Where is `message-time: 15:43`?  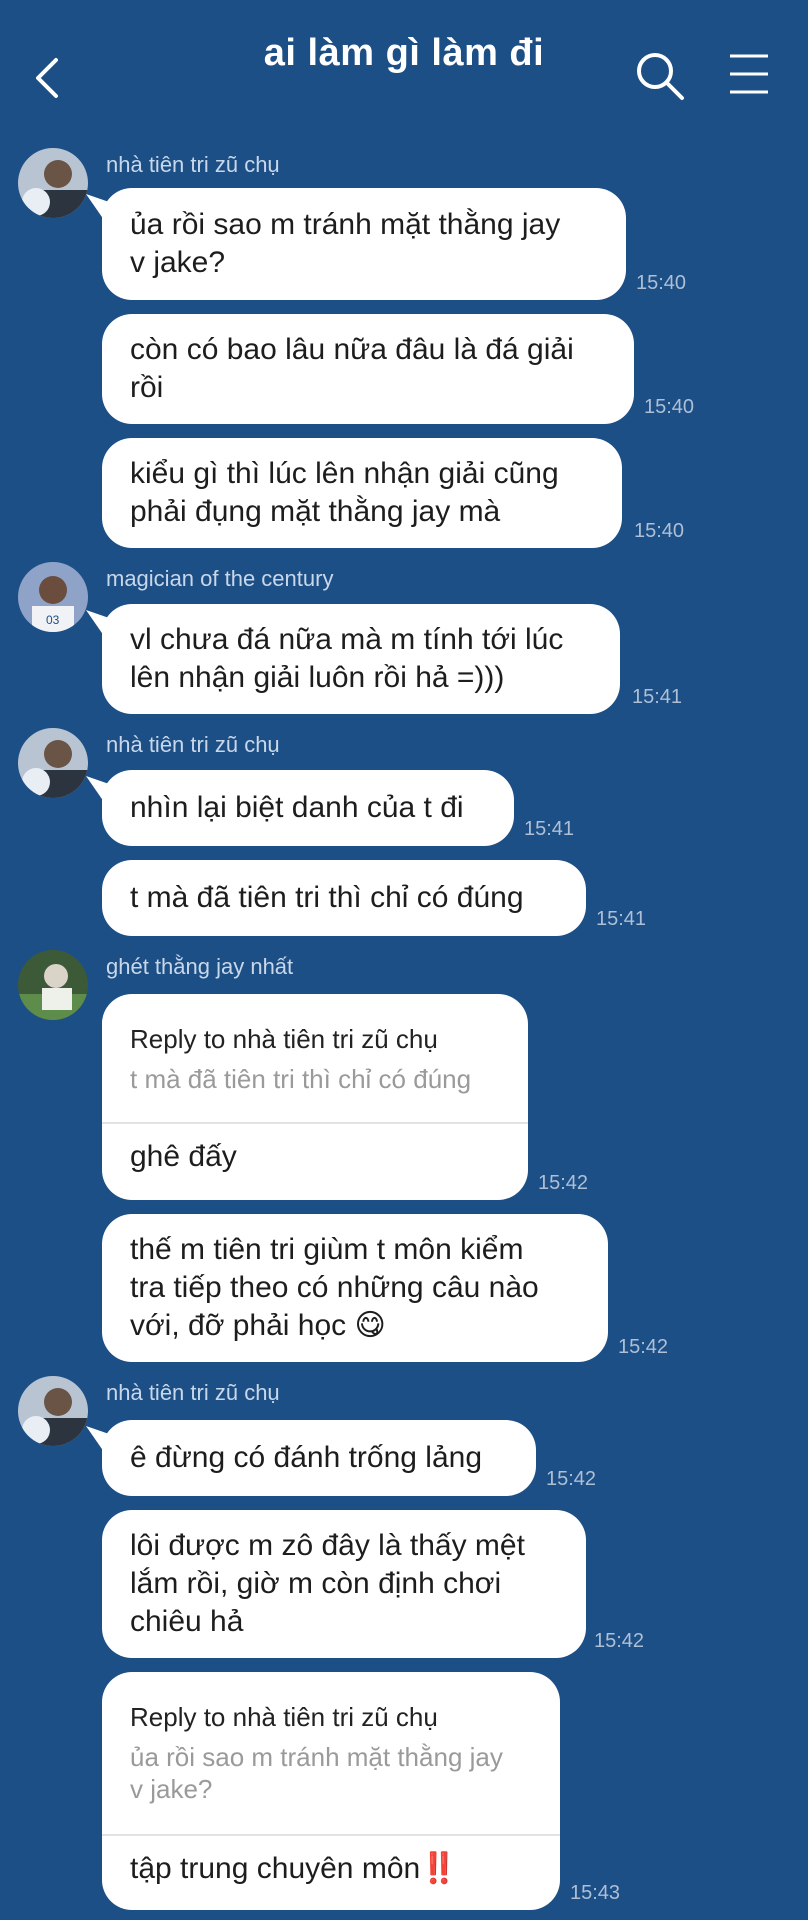
message-time: 15:43 is located at coordinates (595, 1893).